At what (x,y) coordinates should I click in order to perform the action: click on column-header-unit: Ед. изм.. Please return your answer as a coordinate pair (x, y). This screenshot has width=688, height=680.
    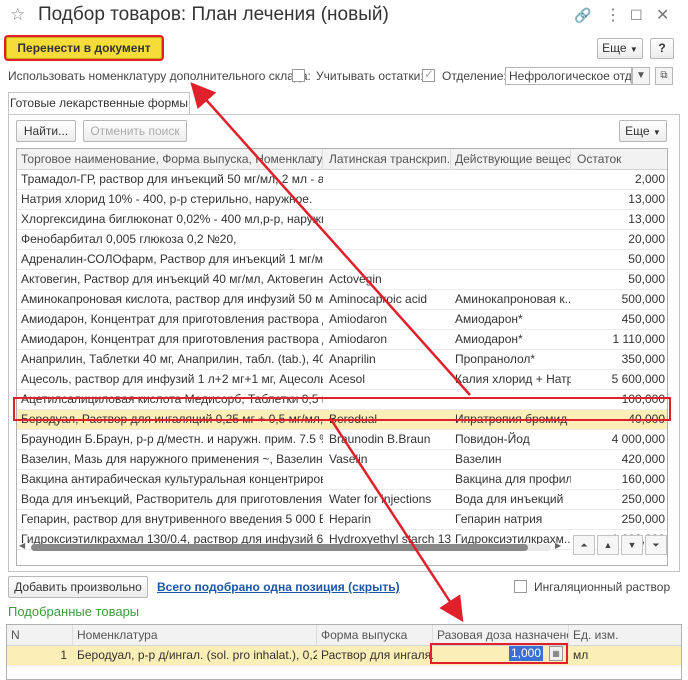
    Looking at the image, I should click on (625, 635).